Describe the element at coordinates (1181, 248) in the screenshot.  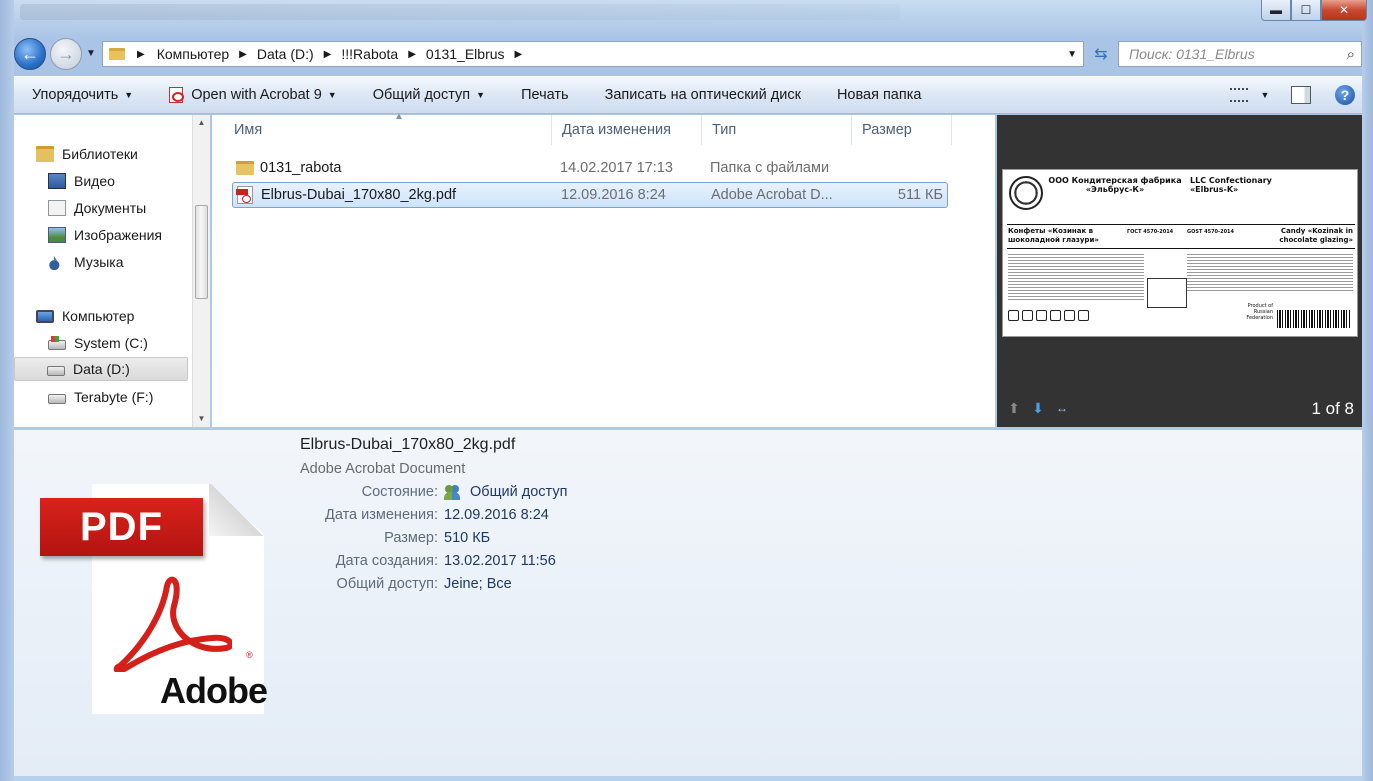
I see `label-divider` at that location.